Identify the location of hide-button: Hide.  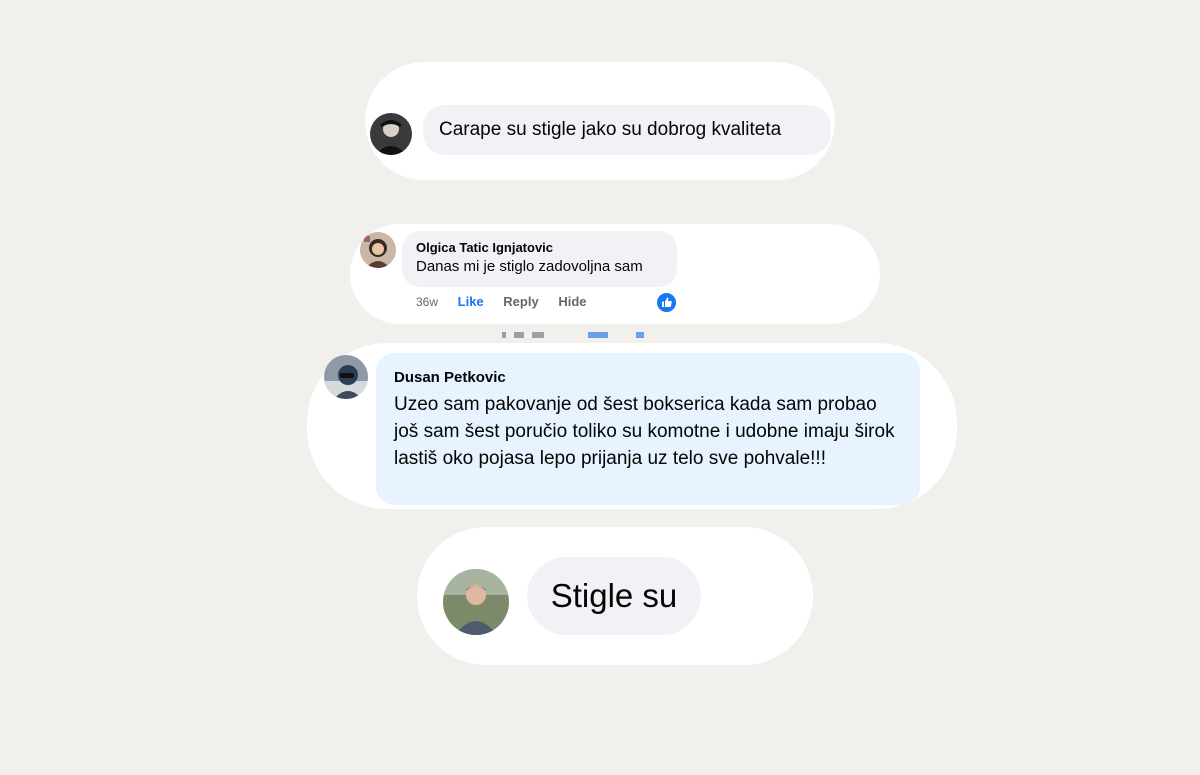
(572, 301).